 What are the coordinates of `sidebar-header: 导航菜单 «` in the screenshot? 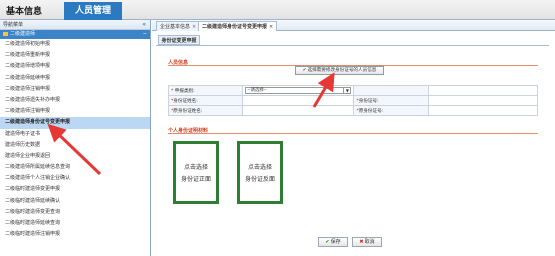 It's located at (75, 25).